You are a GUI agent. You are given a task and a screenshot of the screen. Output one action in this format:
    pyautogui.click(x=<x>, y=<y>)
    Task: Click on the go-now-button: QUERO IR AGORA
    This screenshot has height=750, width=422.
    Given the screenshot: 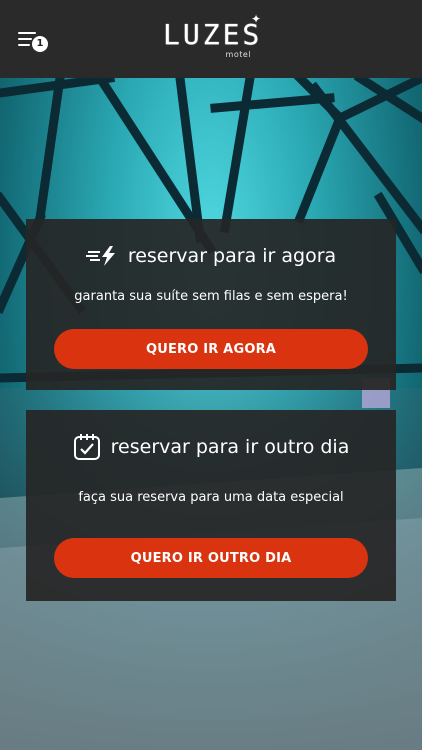 What is the action you would take?
    pyautogui.click(x=211, y=349)
    